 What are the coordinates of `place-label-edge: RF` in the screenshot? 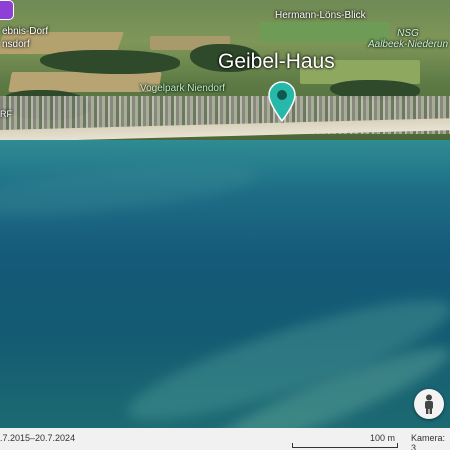 It's located at (6, 114).